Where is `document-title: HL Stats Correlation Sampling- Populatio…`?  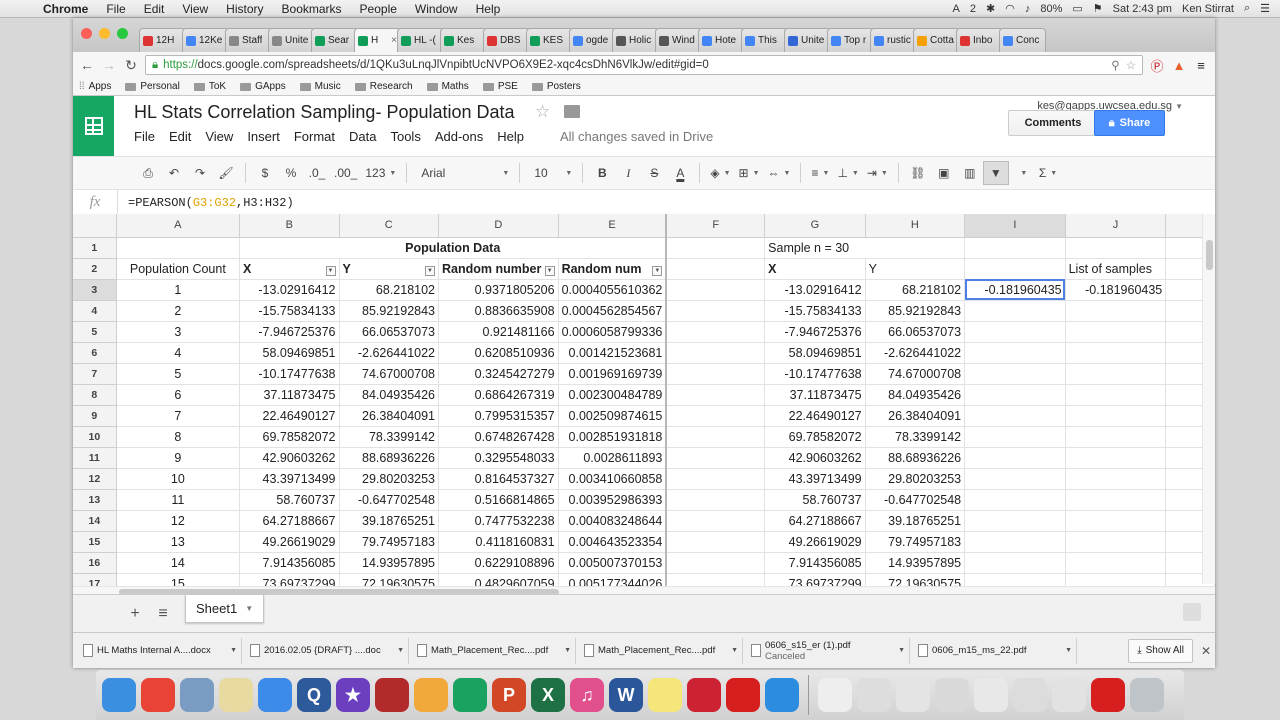 document-title: HL Stats Correlation Sampling- Populatio… is located at coordinates (324, 112).